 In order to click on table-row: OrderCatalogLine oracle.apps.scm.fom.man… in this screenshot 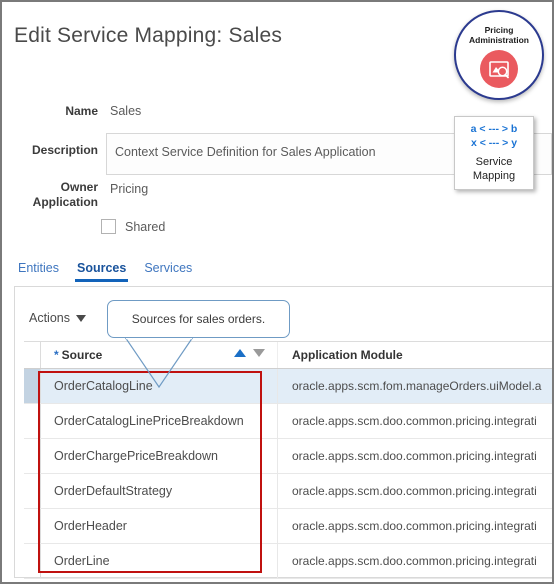, I will do `click(288, 386)`.